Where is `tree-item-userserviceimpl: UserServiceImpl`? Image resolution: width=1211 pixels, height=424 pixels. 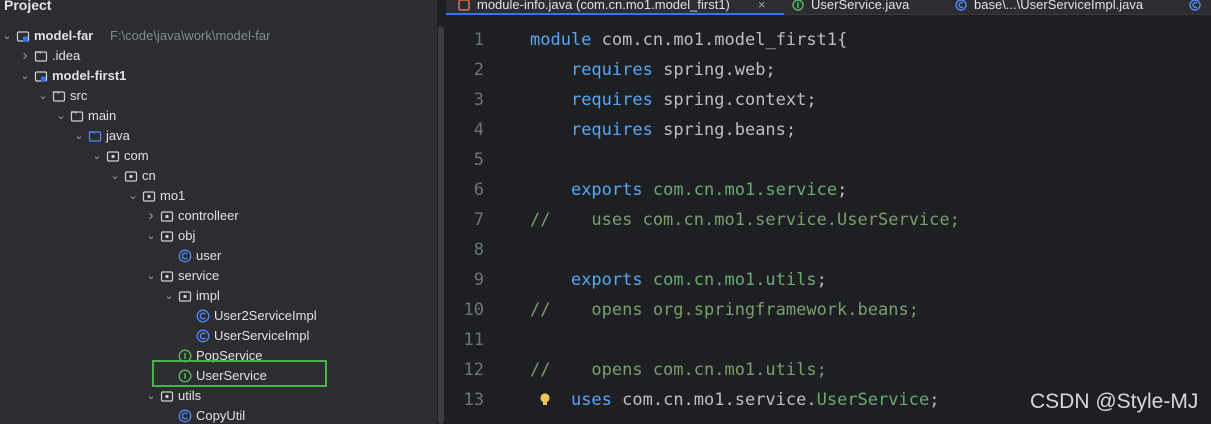
tree-item-userserviceimpl: UserServiceImpl is located at coordinates (218, 336).